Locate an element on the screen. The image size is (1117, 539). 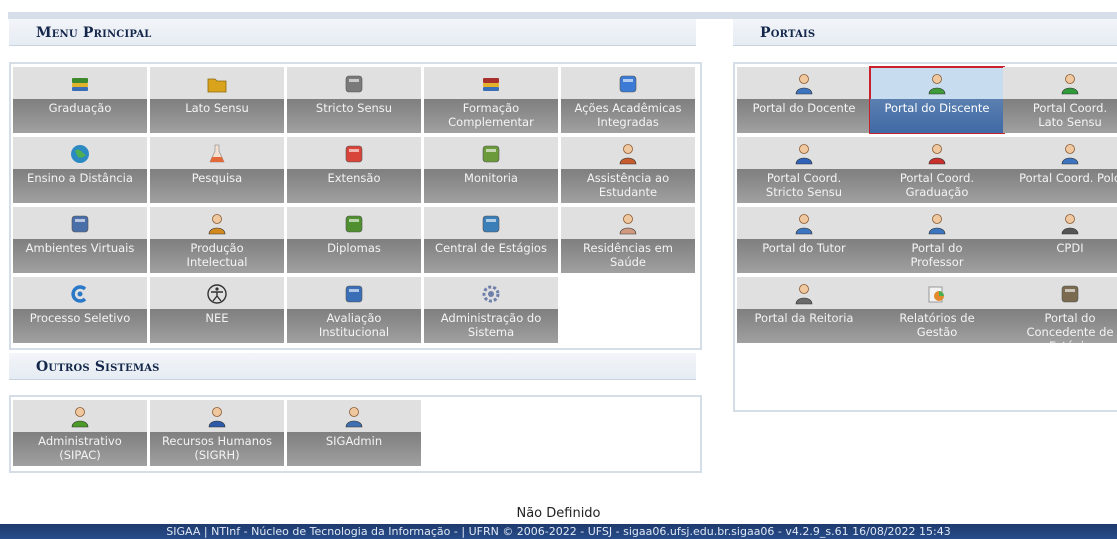
tile-label: Stricto Sensu is located at coordinates (354, 116).